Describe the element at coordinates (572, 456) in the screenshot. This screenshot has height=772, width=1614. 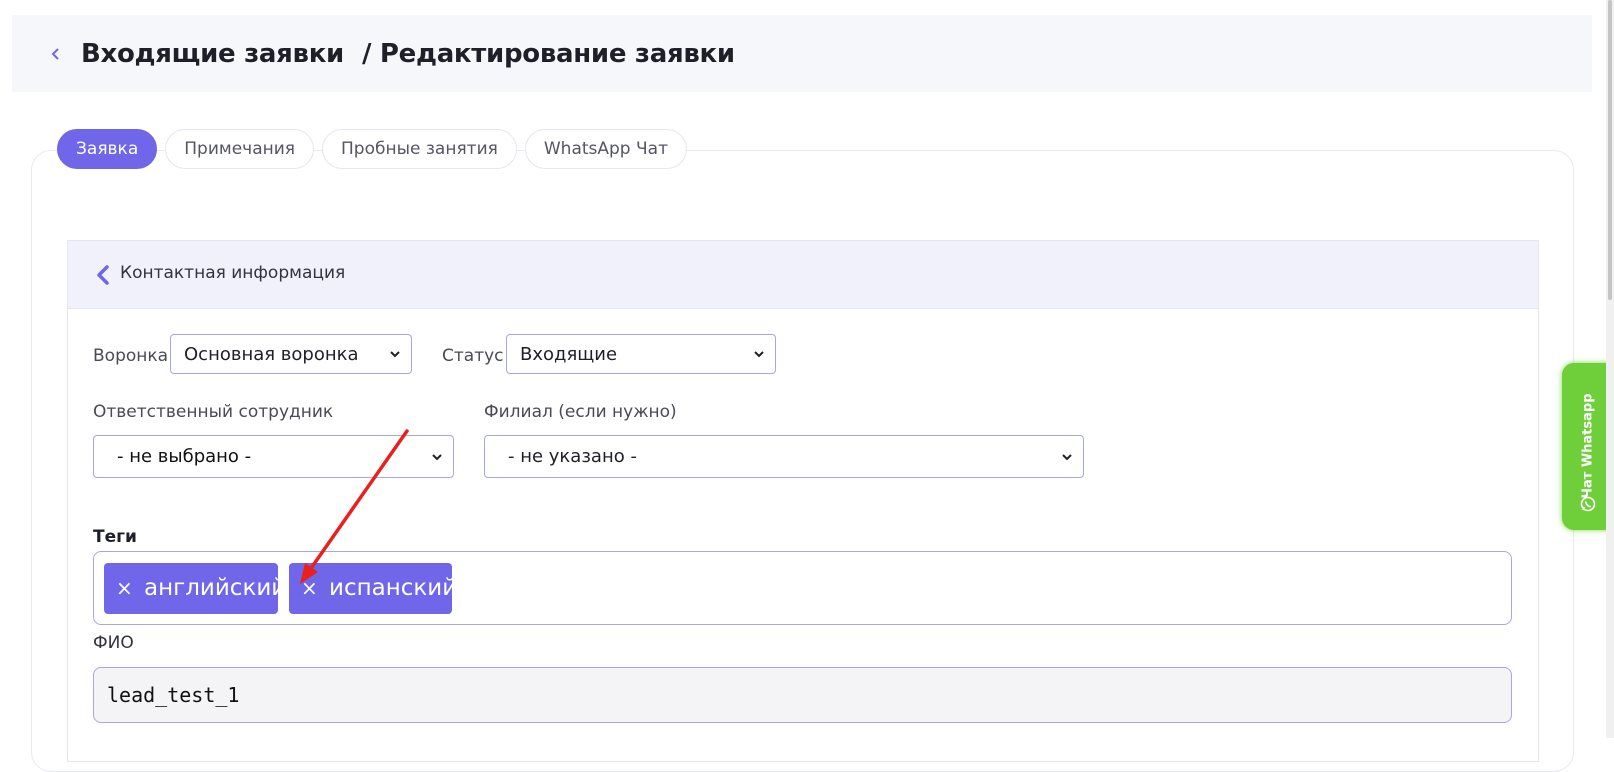
I see `branch-select-value: - не указано -` at that location.